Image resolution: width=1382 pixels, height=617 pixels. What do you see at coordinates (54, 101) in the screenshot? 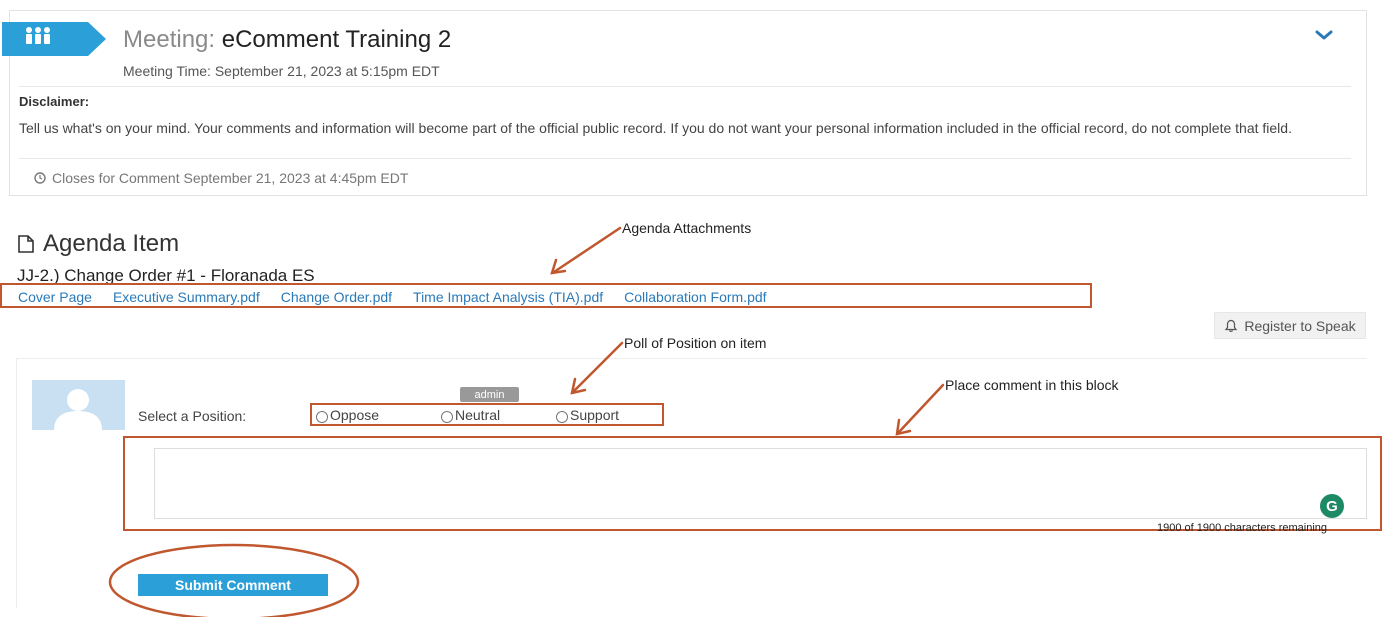
I see `disclaimer-label: Disclaimer:` at bounding box center [54, 101].